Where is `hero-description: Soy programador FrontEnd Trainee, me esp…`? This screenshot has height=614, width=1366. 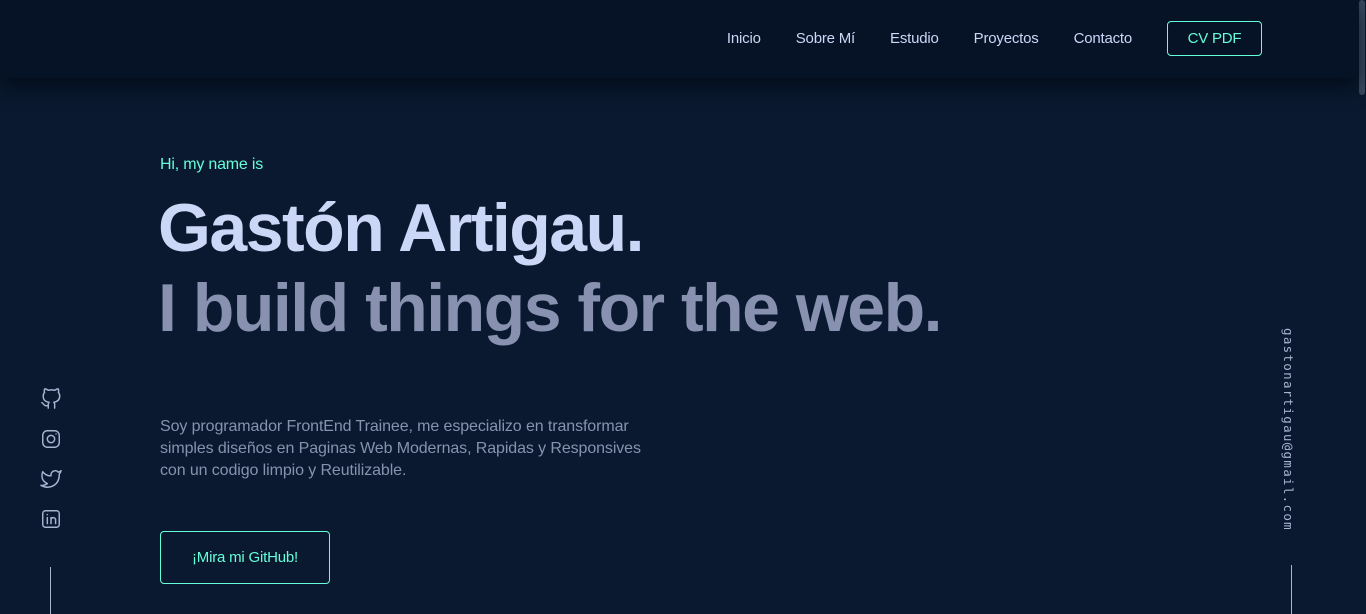
hero-description: Soy programador FrontEnd Trainee, me esp… is located at coordinates (400, 448).